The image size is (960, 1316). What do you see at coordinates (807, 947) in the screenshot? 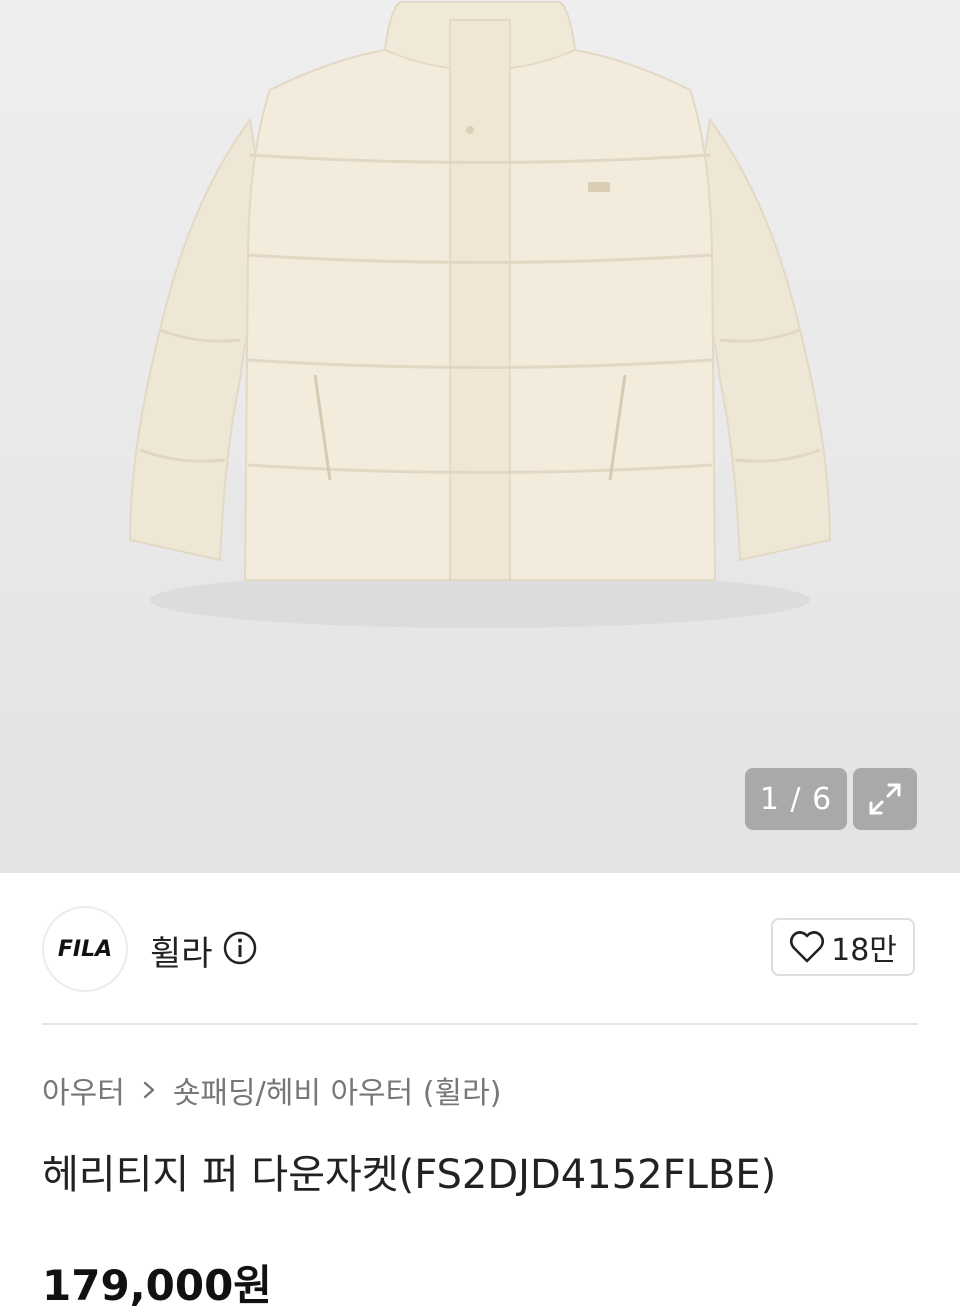
I see `heart-icon` at bounding box center [807, 947].